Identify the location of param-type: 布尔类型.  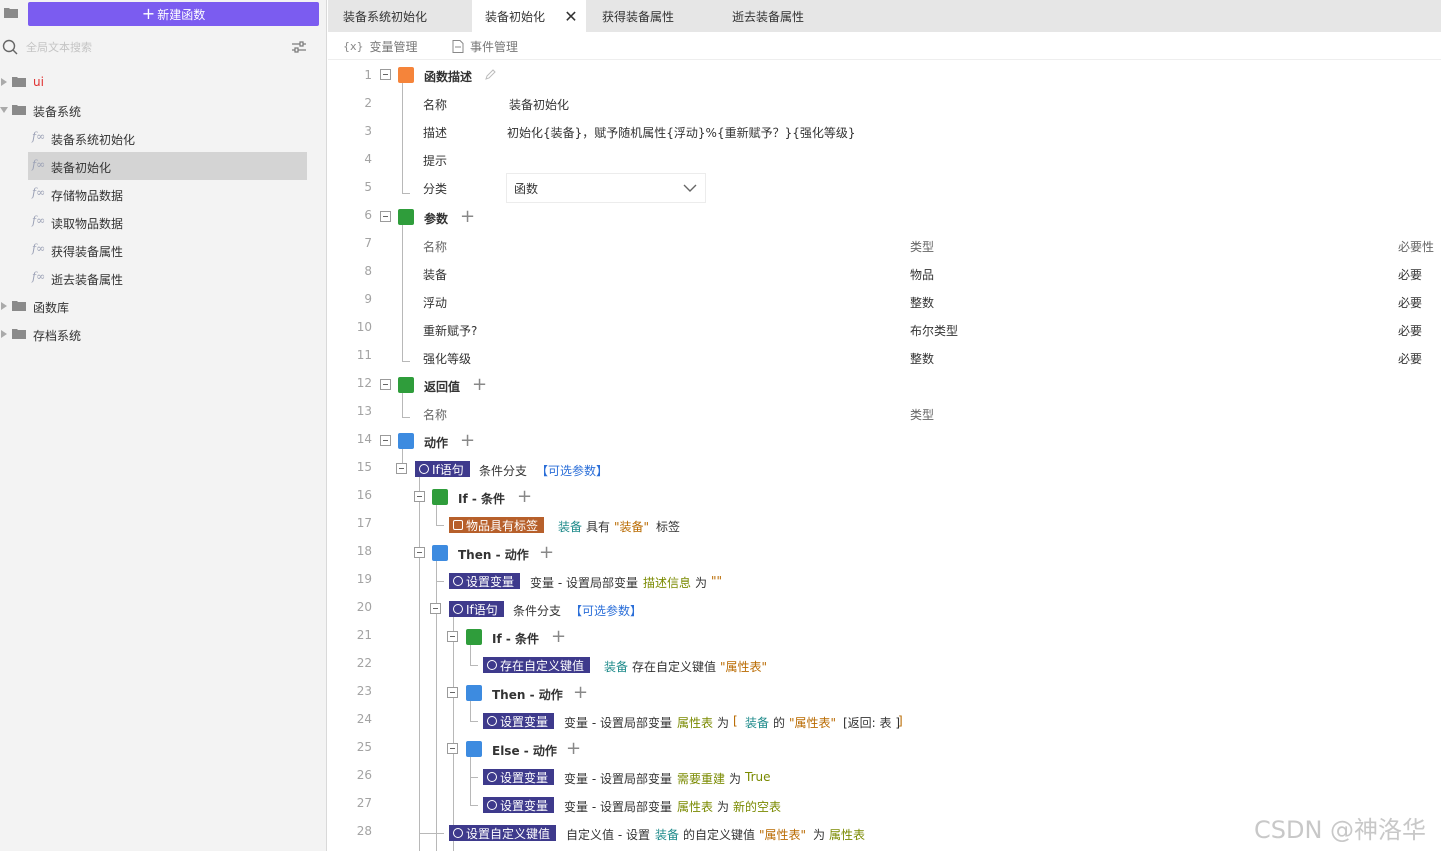
(934, 330).